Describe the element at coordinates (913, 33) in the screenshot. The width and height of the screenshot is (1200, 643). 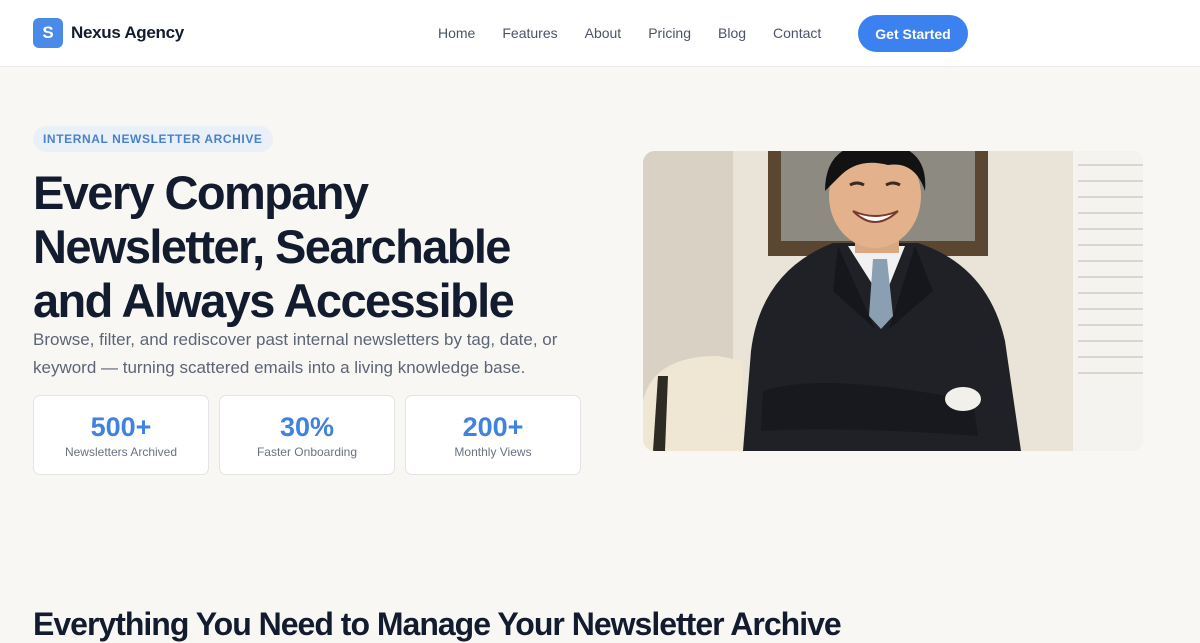
I see `get-started-button: Get Started` at that location.